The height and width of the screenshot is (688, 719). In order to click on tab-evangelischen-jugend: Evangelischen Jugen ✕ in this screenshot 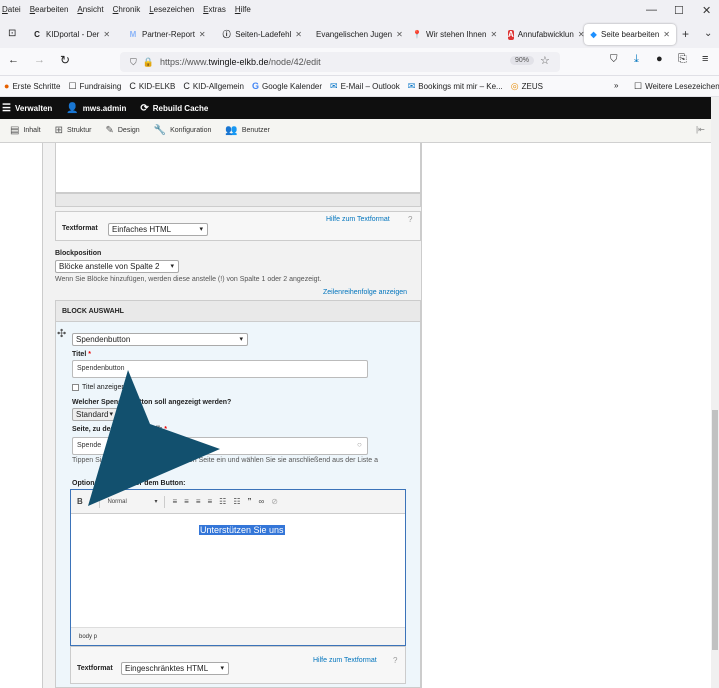, I will do `click(357, 34)`.